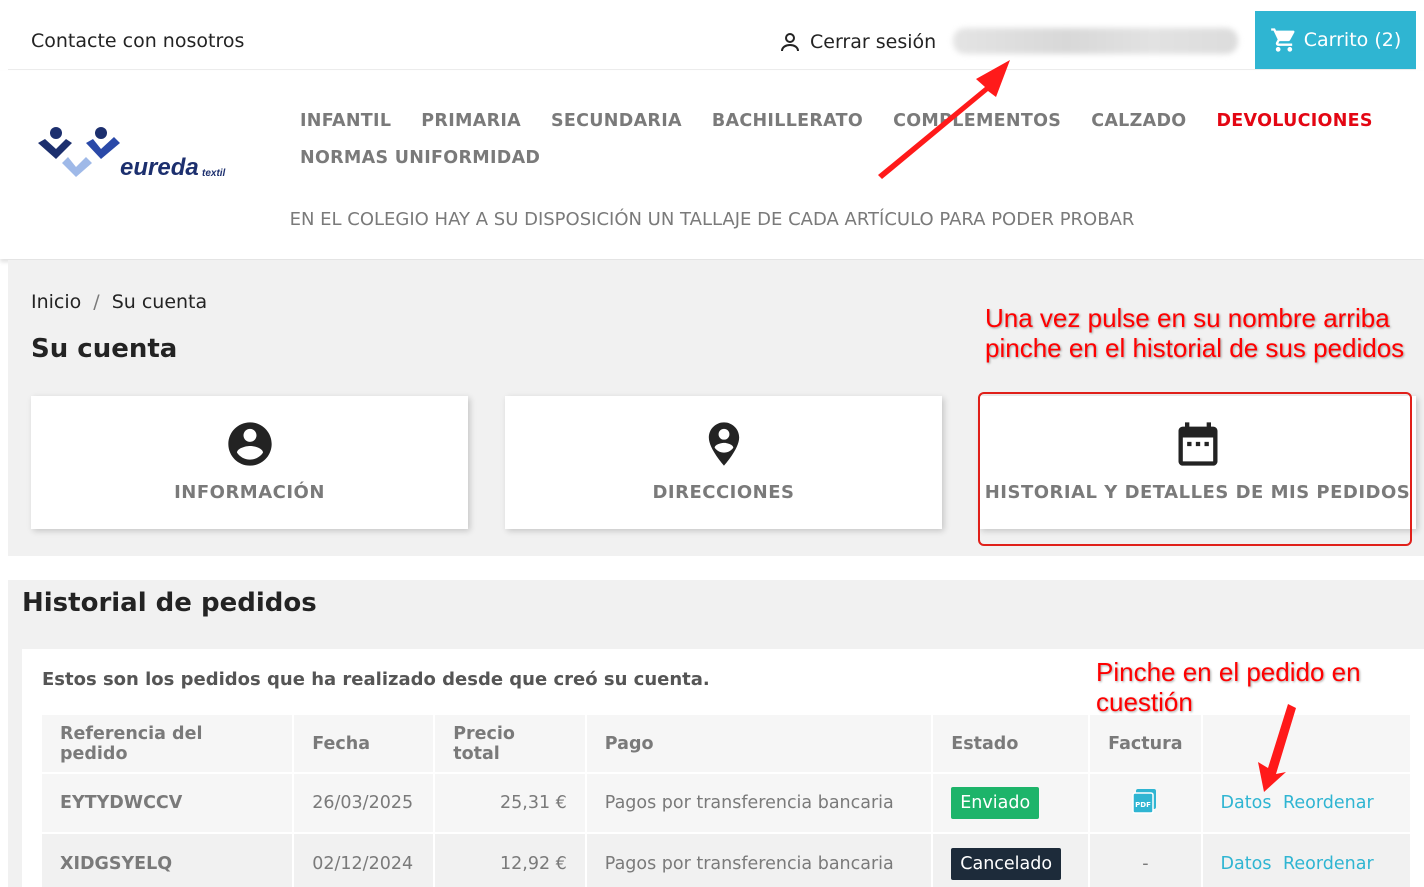 The height and width of the screenshot is (887, 1424). What do you see at coordinates (249, 492) in the screenshot?
I see `info-card-label: INFORMACIÓN` at bounding box center [249, 492].